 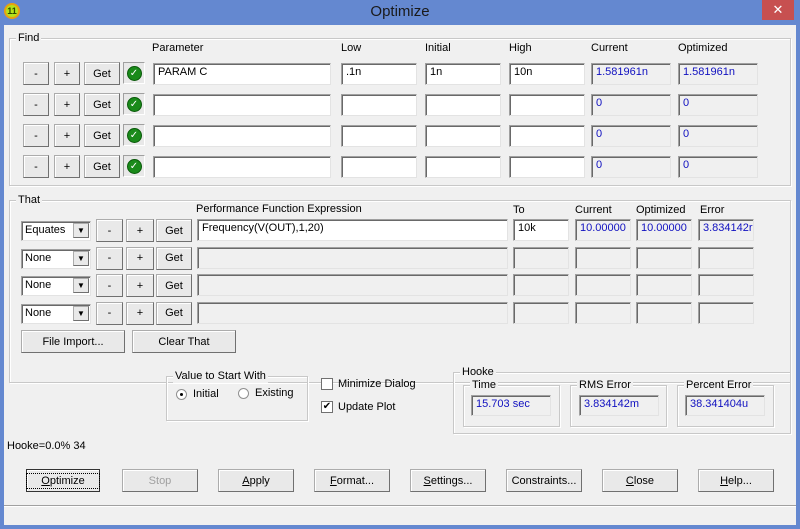 What do you see at coordinates (246, 480) in the screenshot?
I see `apply-accel: A` at bounding box center [246, 480].